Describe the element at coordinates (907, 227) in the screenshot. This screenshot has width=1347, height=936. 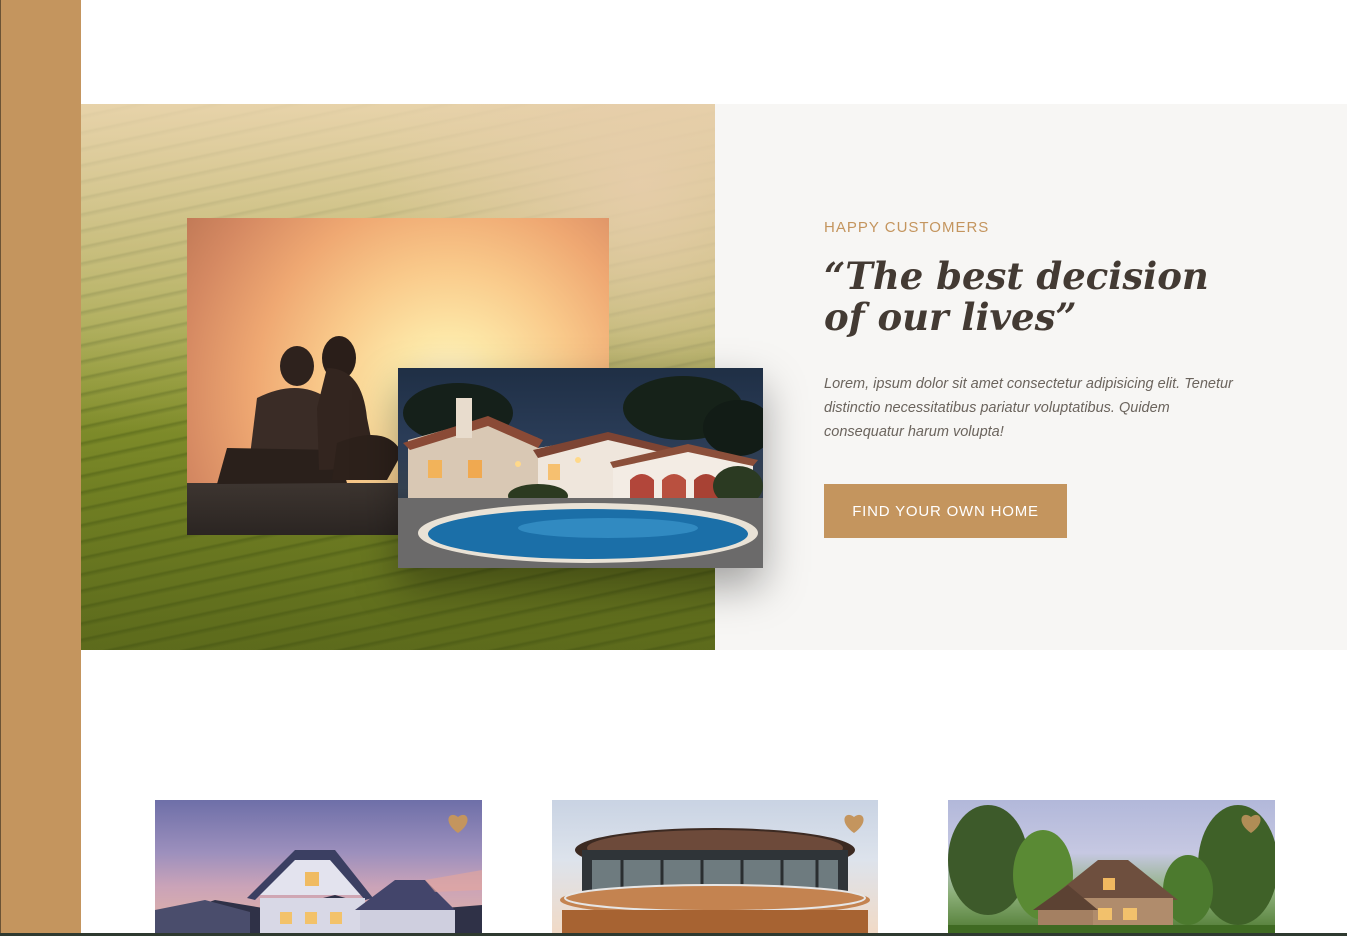
I see `section-eyebrow: HAPPY CUSTOMERS` at that location.